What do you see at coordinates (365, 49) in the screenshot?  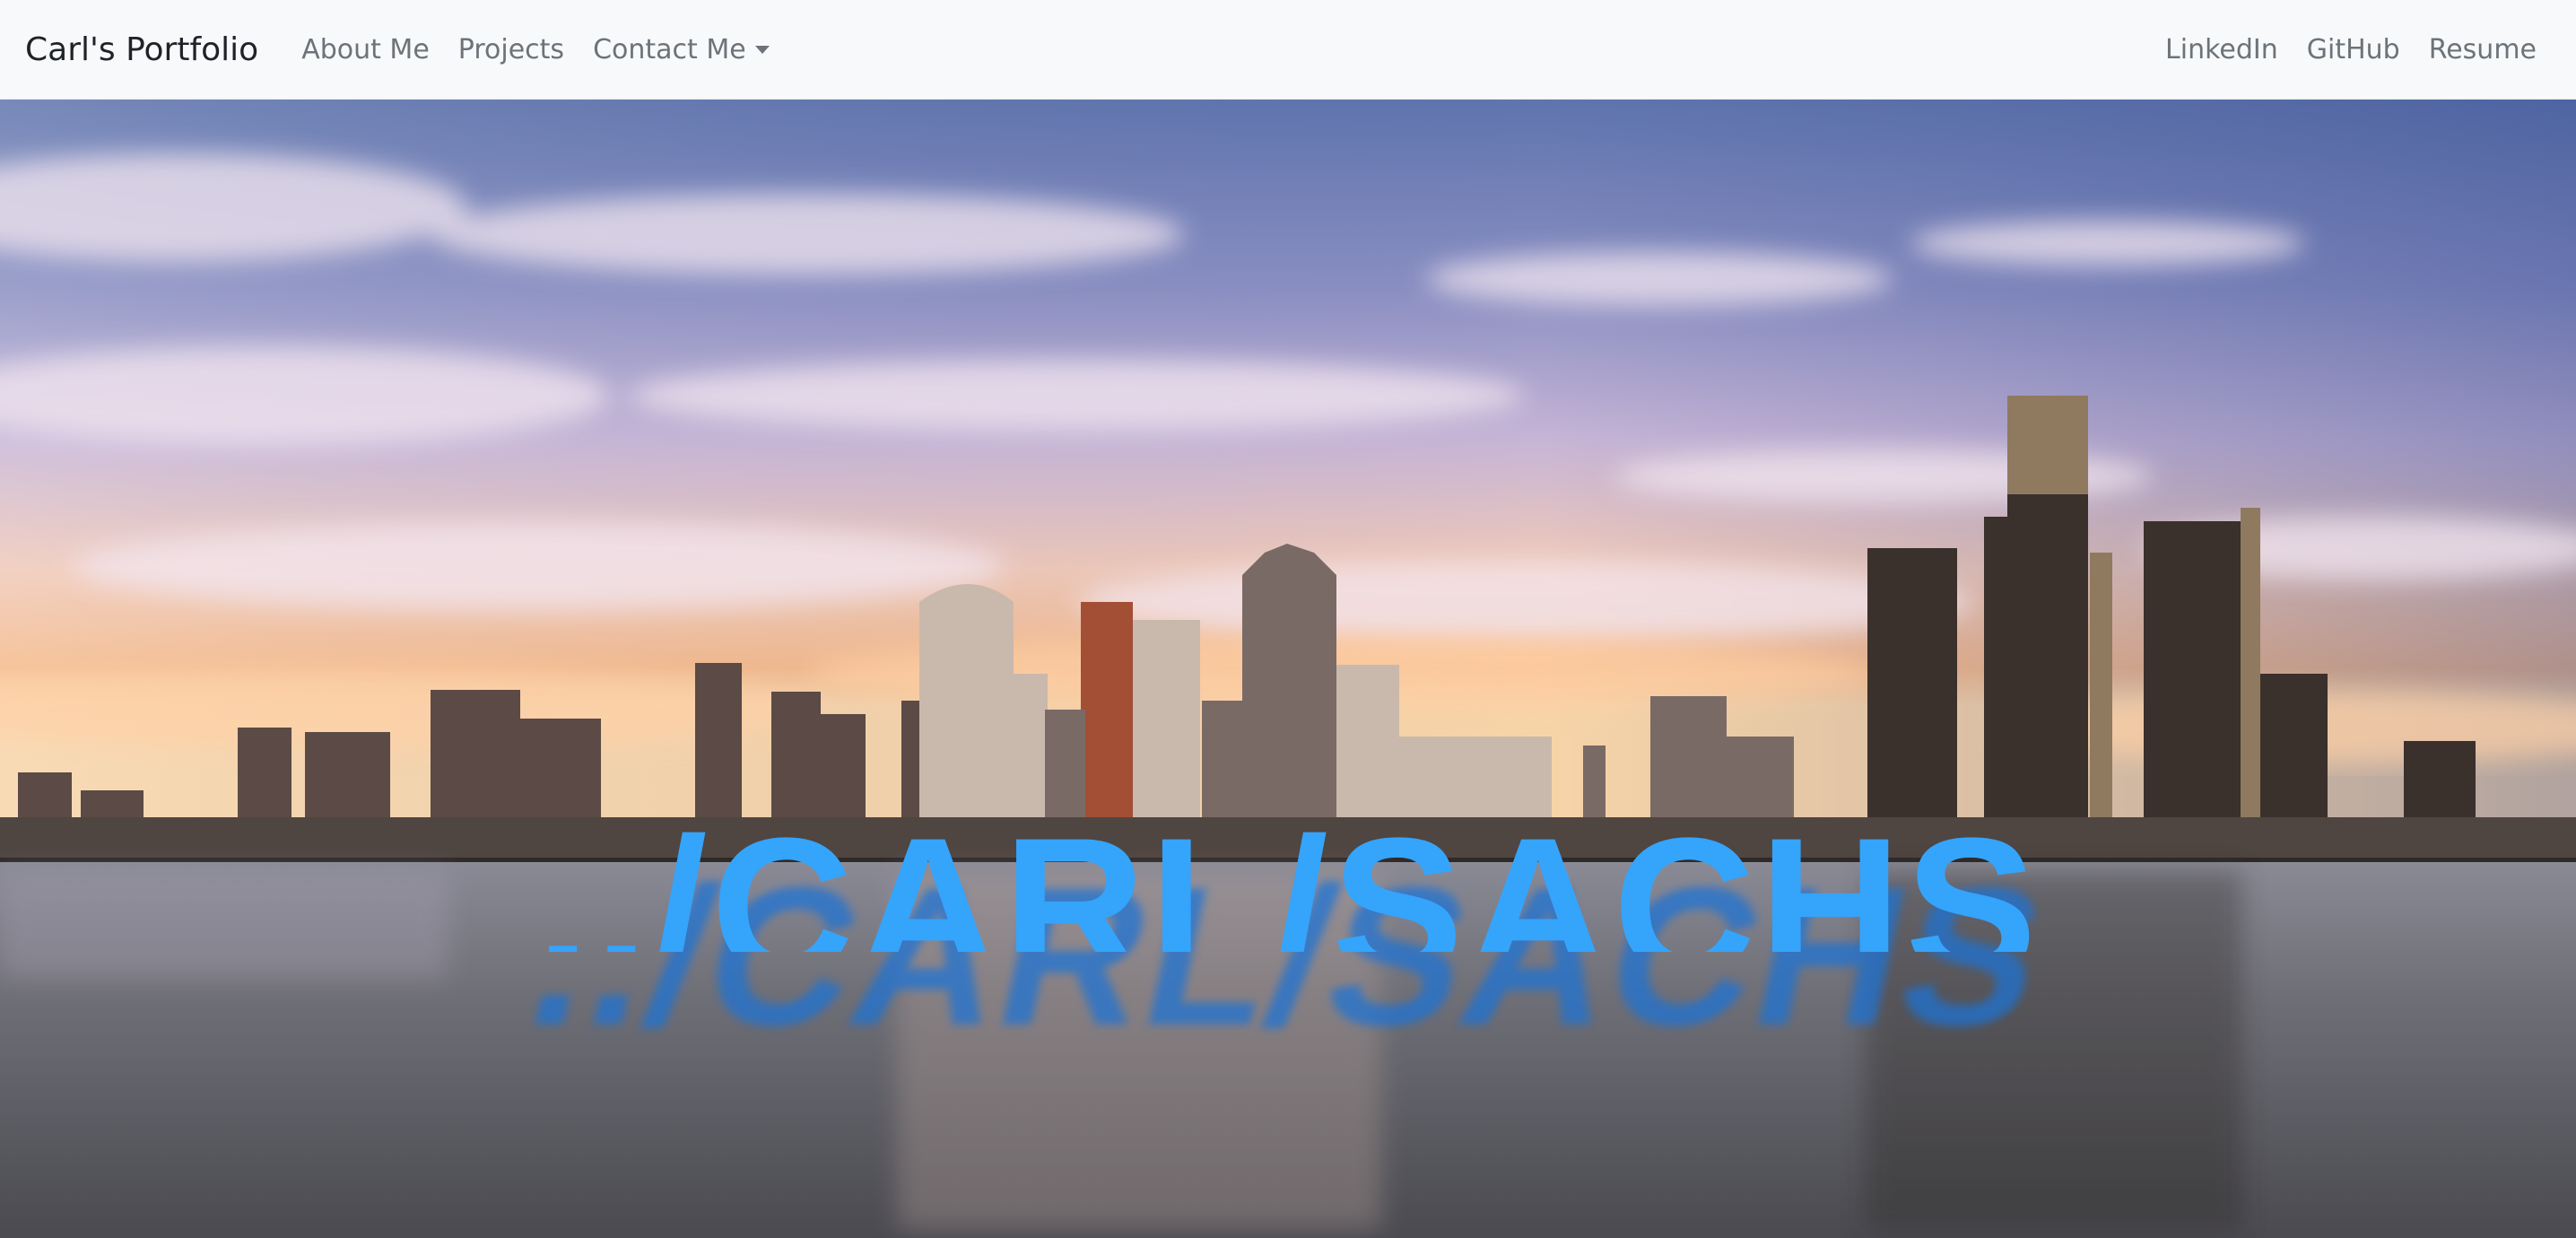 I see `nav-about-me: About Me` at bounding box center [365, 49].